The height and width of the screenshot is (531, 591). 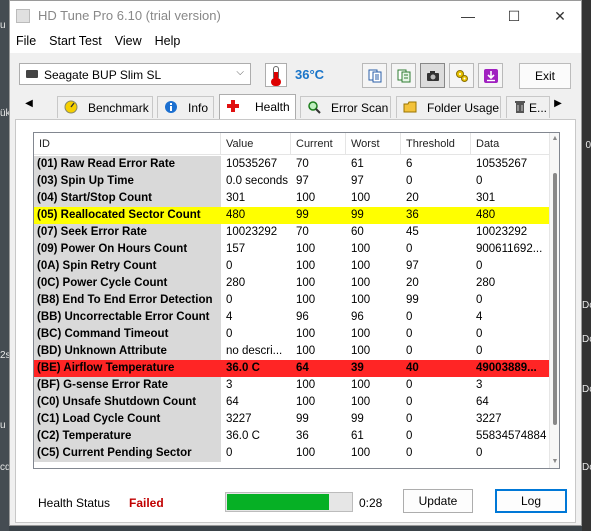 I want to click on menu-file: File, so click(x=26, y=39).